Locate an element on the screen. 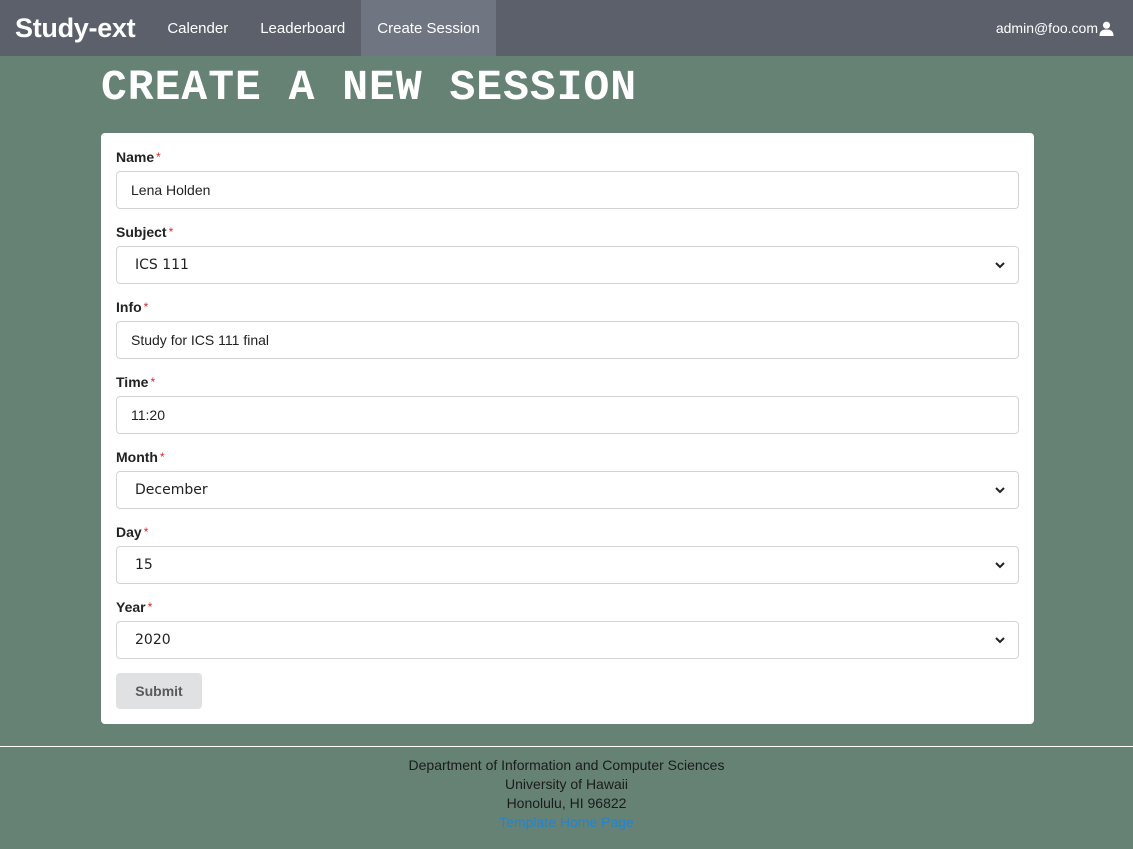 This screenshot has width=1133, height=849. day-select: 15 is located at coordinates (567, 565).